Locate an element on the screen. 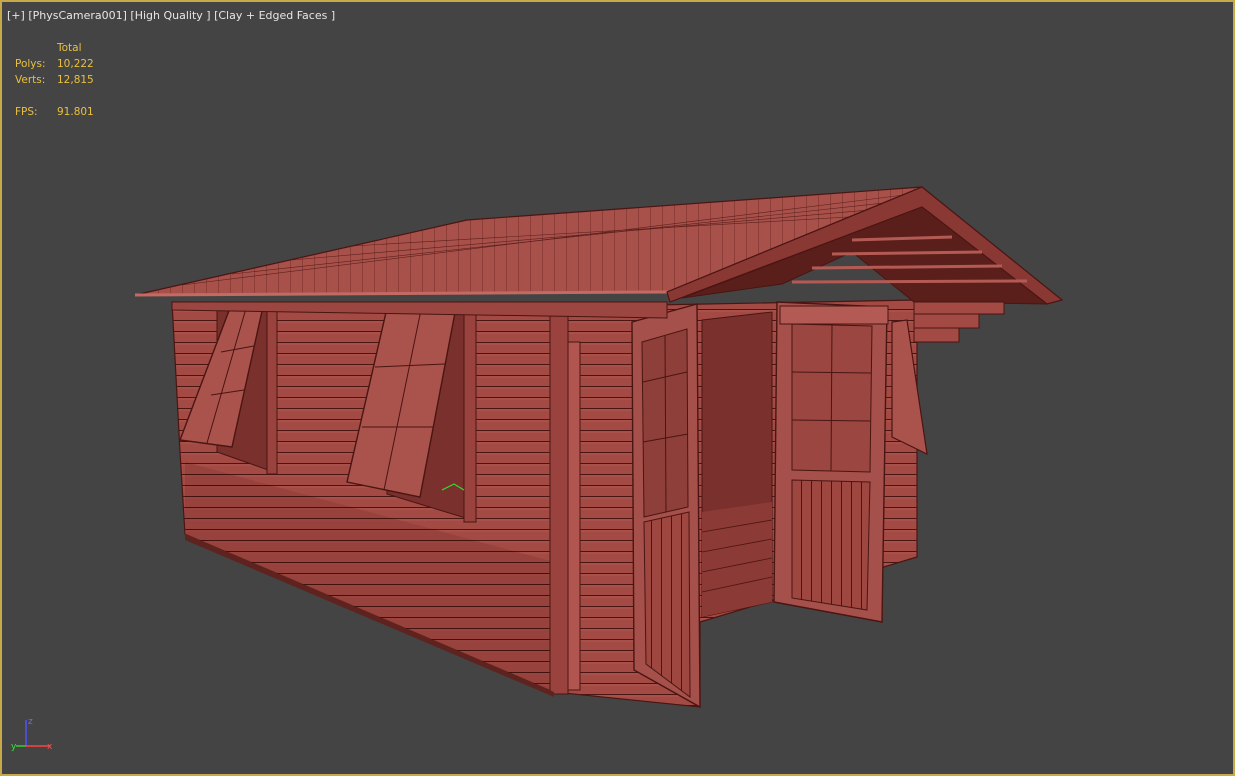 This screenshot has width=1235, height=776. axis-z-label: z is located at coordinates (30, 722).